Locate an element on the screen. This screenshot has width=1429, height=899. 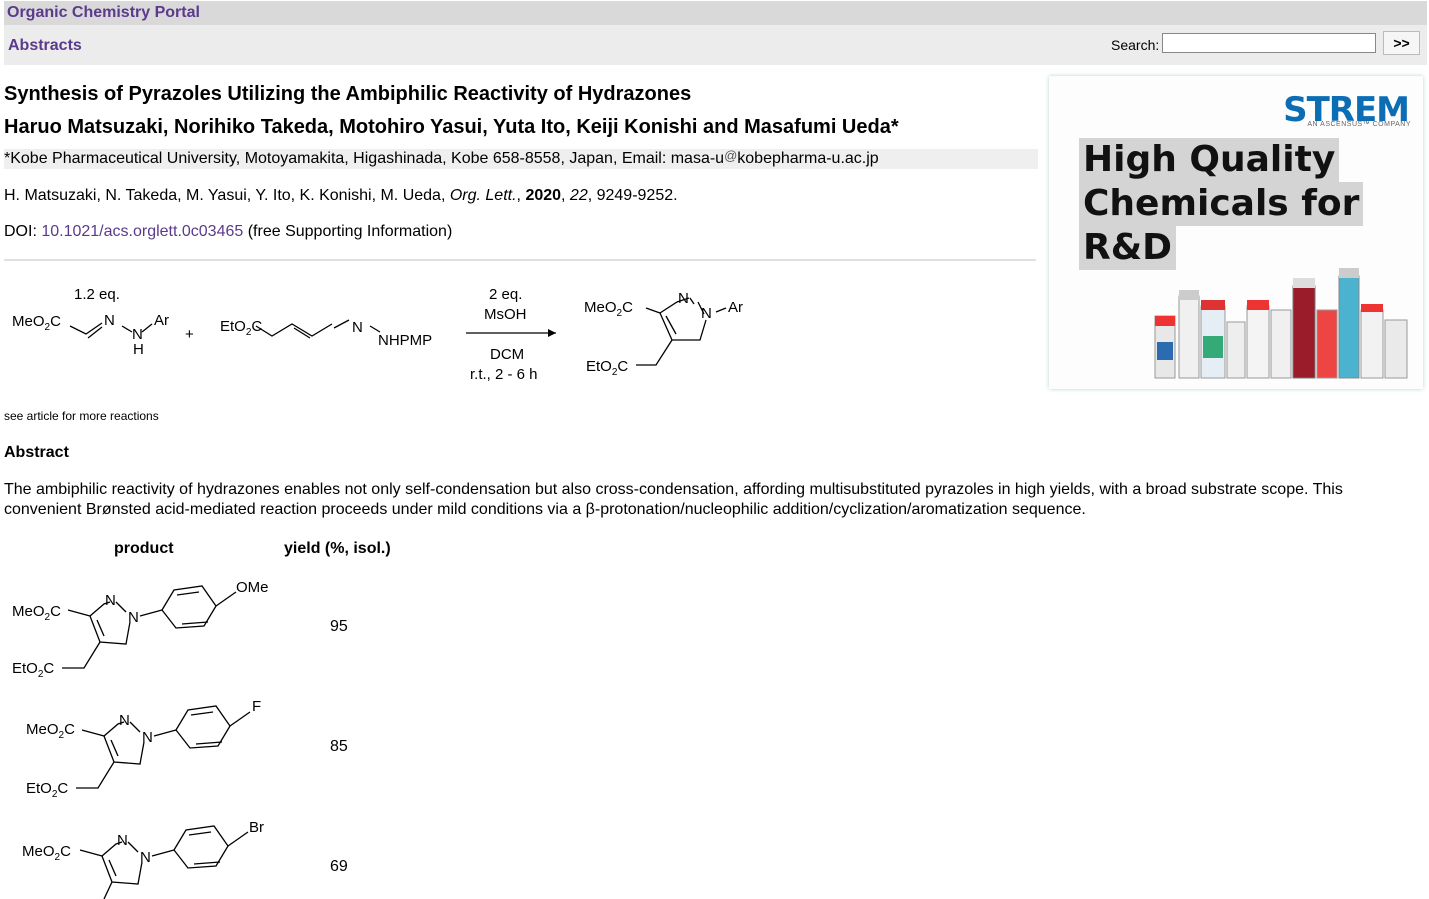
product-n2-label: N is located at coordinates (706, 313).